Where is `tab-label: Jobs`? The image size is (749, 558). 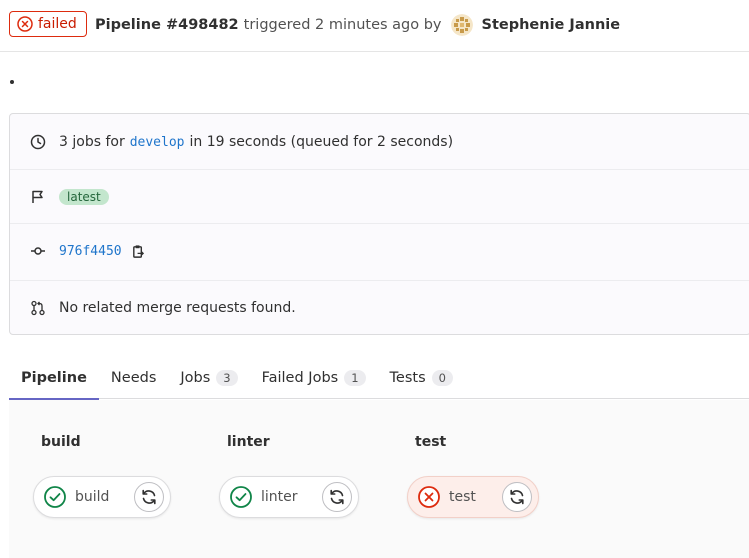
tab-label: Jobs is located at coordinates (195, 377).